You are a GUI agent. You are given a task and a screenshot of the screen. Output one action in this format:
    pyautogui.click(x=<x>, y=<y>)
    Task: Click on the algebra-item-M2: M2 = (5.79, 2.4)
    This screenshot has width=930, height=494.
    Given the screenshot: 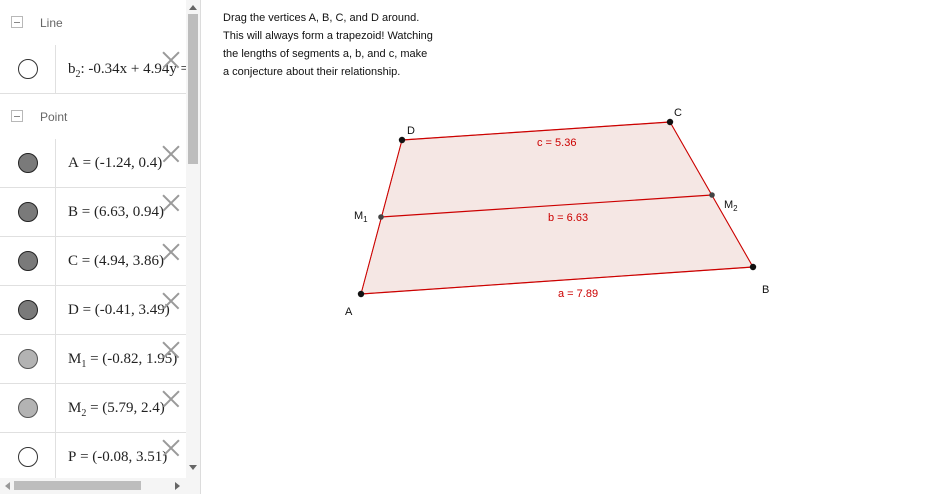 What is the action you would take?
    pyautogui.click(x=93, y=408)
    